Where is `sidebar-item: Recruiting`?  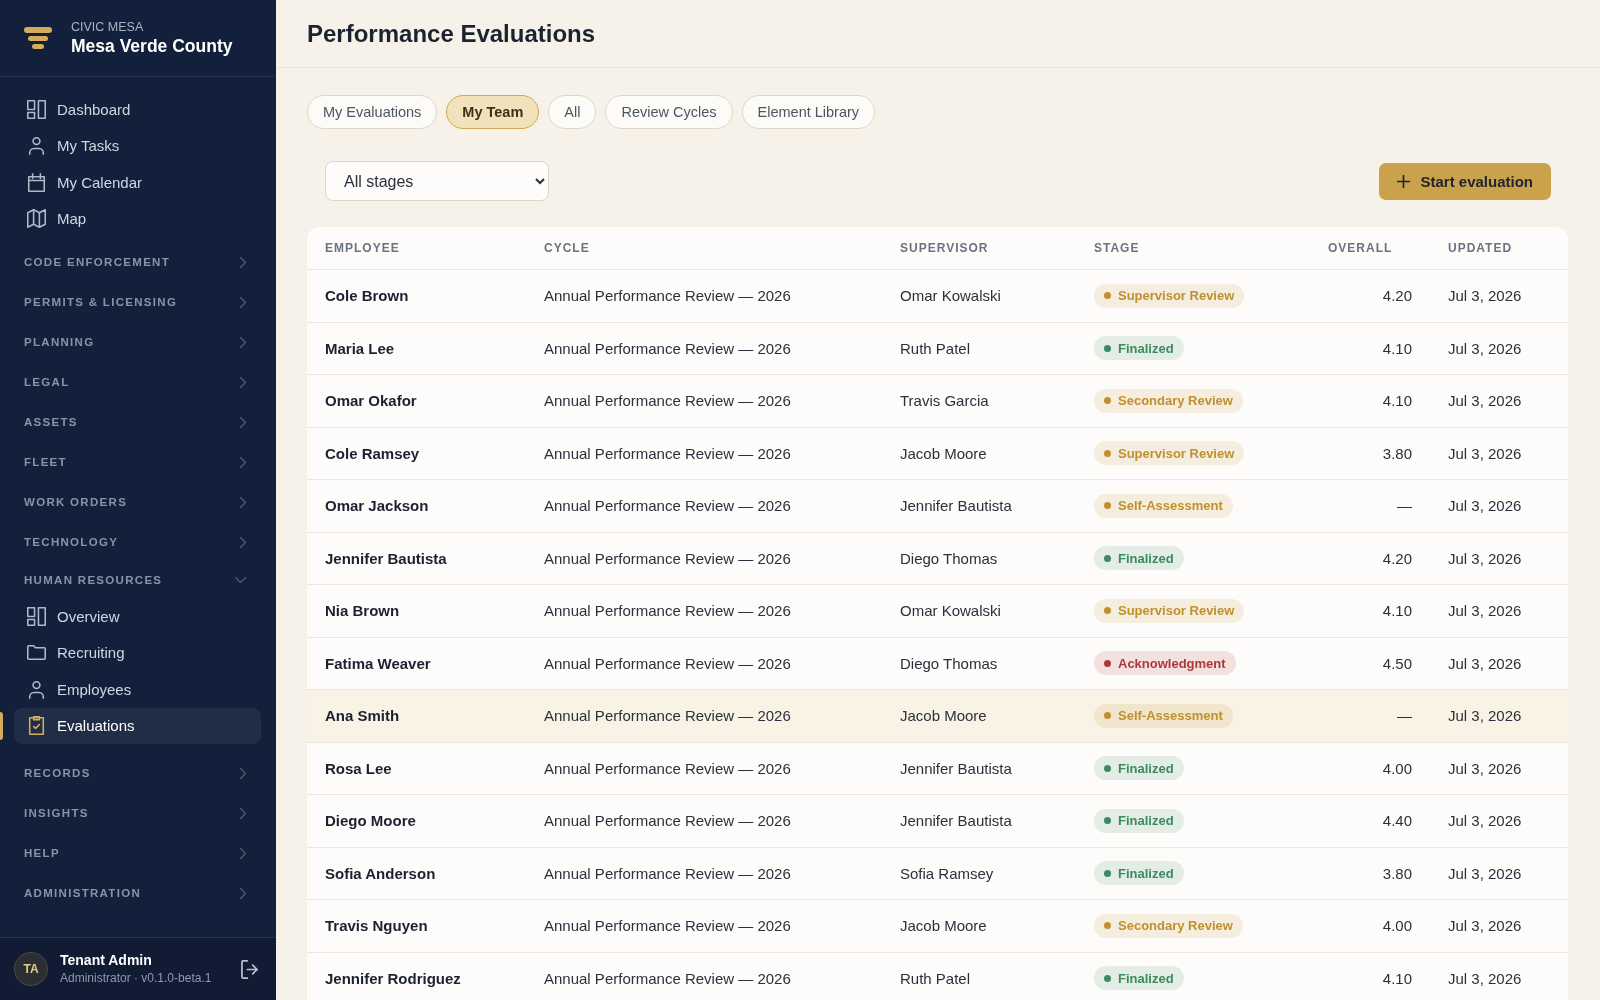 sidebar-item: Recruiting is located at coordinates (137, 652).